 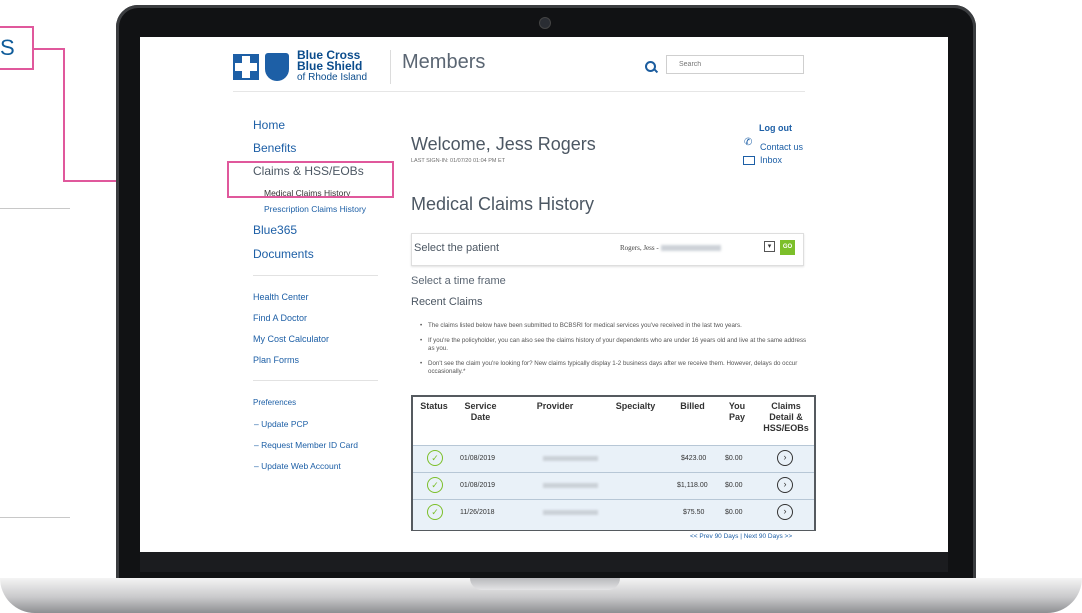 I want to click on table-row: ✓ 01/08/2019 $423.00 $0.00 ›, so click(x=613, y=458).